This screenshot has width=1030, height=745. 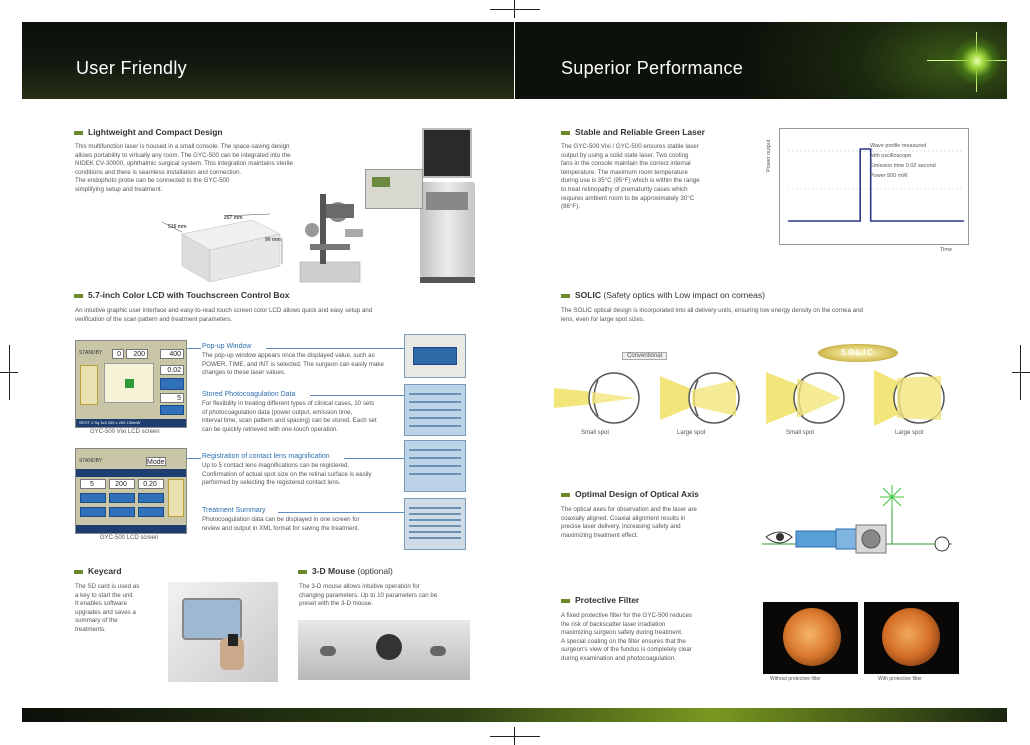 I want to click on lcd-caption-1: GYC-500 Vixi LCD screen, so click(x=125, y=432).